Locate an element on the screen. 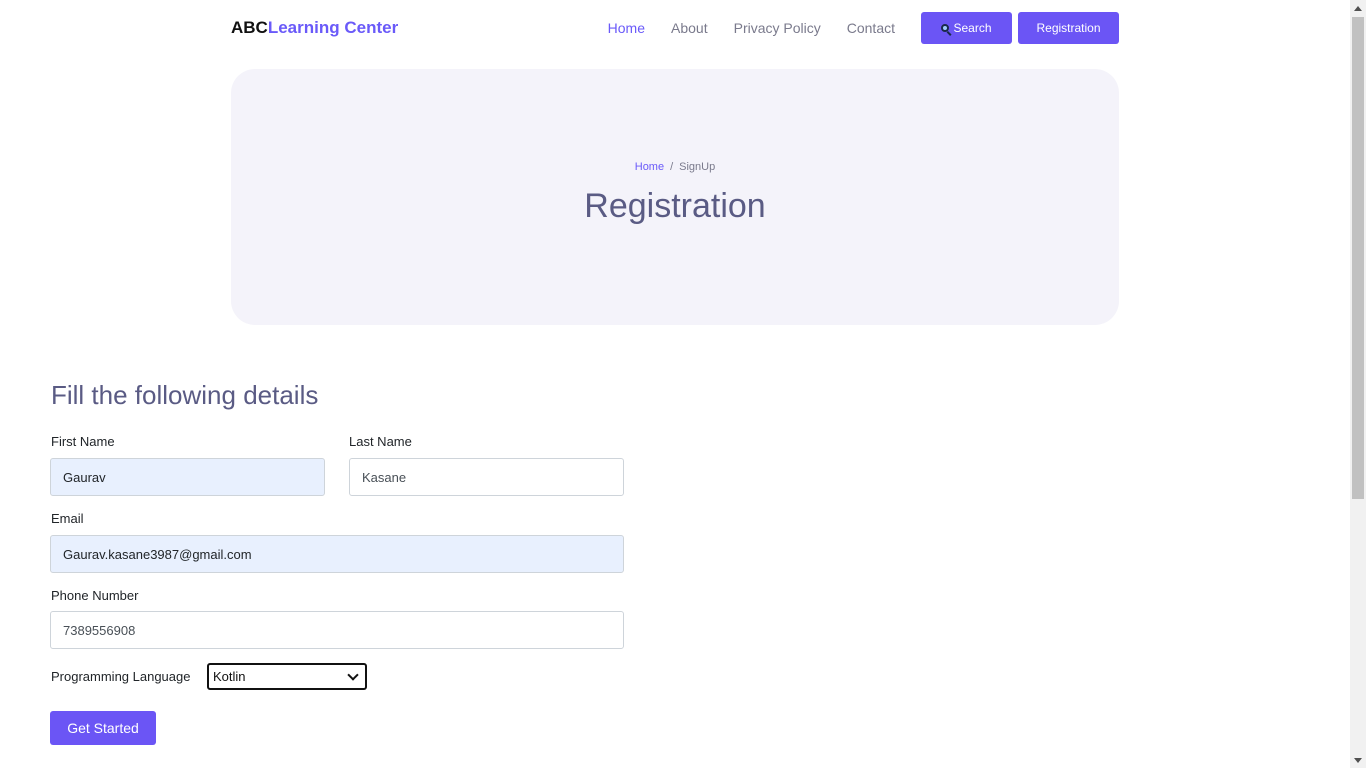 This screenshot has height=768, width=1366. last-name-field is located at coordinates (486, 477).